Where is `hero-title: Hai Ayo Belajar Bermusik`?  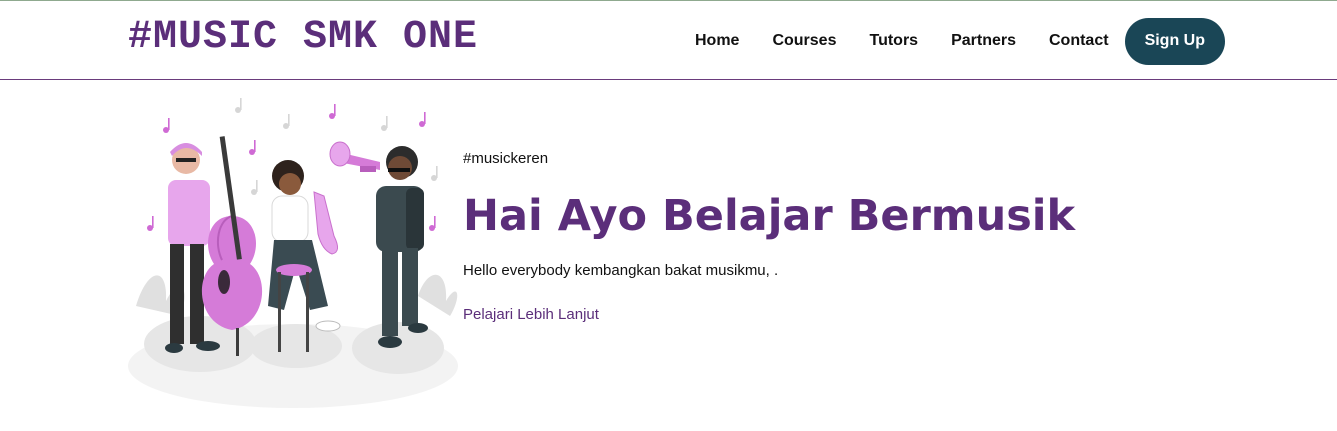 hero-title: Hai Ayo Belajar Bermusik is located at coordinates (769, 216).